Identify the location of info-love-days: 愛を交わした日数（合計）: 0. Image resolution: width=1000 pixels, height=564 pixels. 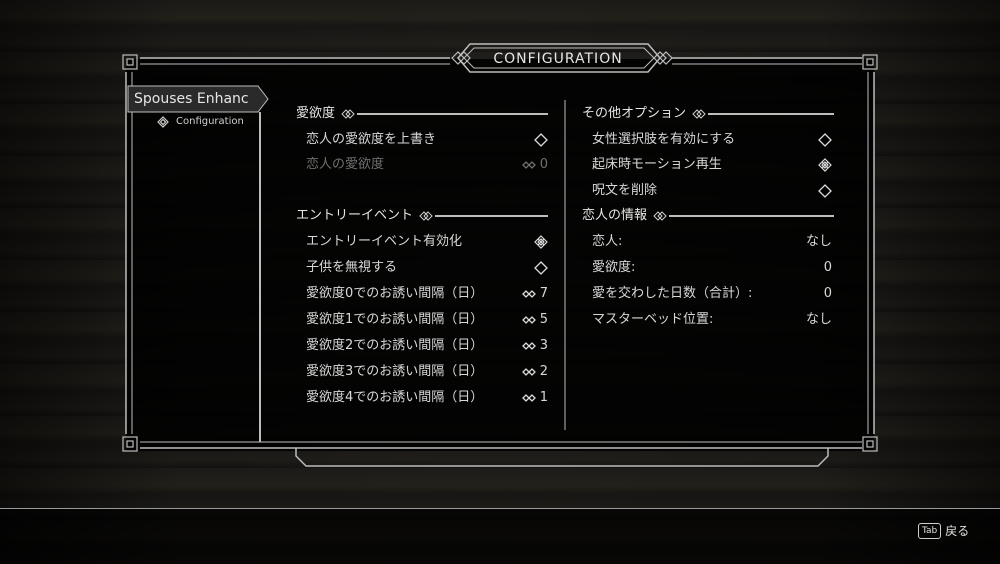
(712, 294).